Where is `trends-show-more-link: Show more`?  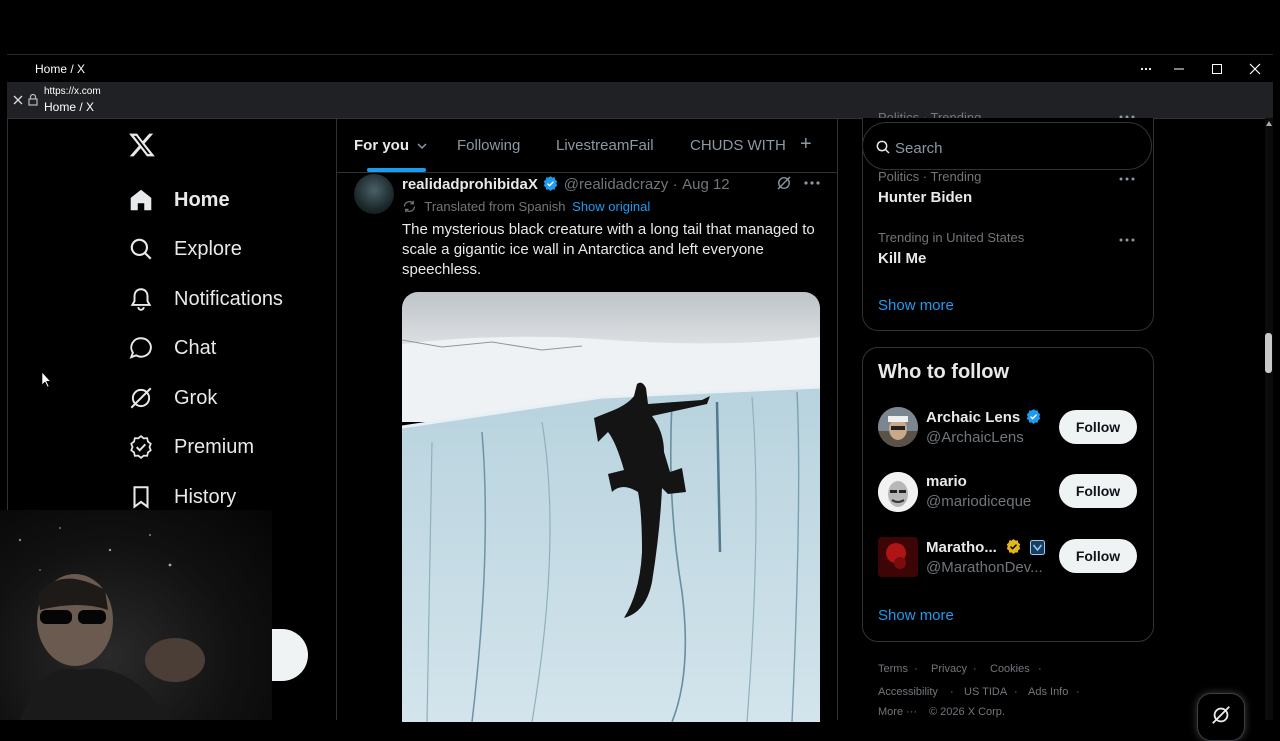
trends-show-more-link: Show more is located at coordinates (916, 305).